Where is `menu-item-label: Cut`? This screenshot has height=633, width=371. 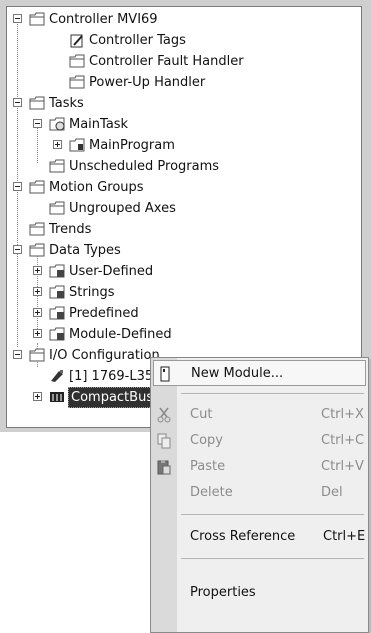 menu-item-label: Cut is located at coordinates (201, 414).